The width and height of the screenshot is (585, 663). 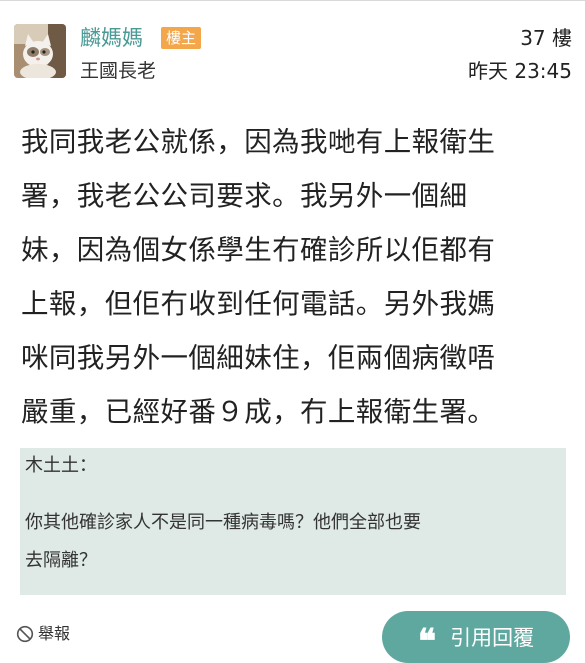 I want to click on post-content-line: 妹，因為個女係學生冇確診所以佢都有, so click(x=258, y=250).